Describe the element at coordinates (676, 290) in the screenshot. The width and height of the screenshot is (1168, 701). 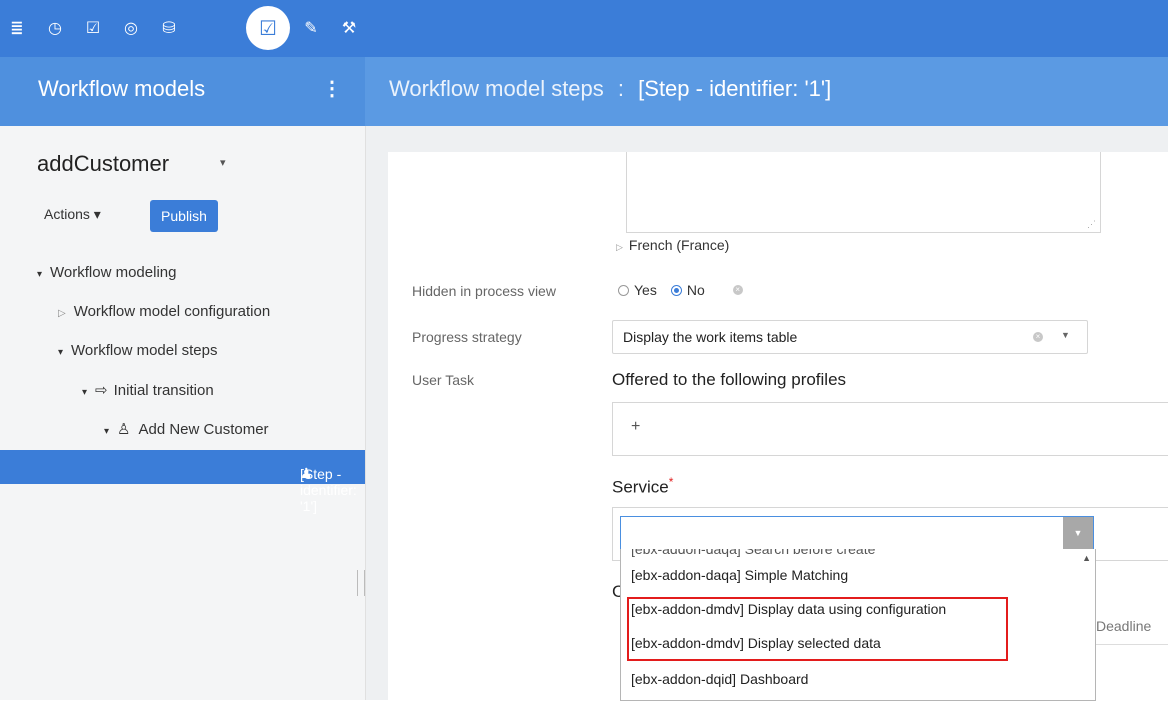
I see `radio-no` at that location.